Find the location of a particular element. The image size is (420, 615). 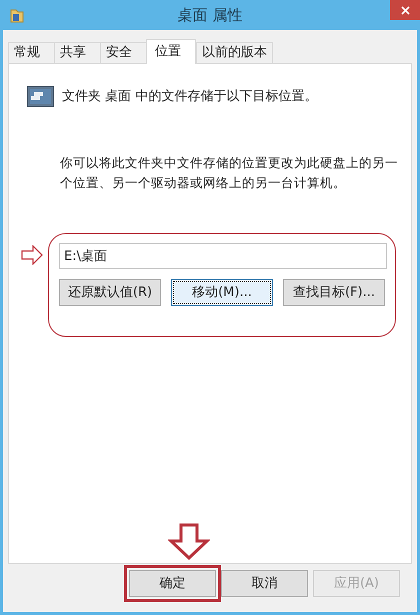

folder-icon is located at coordinates (17, 15).